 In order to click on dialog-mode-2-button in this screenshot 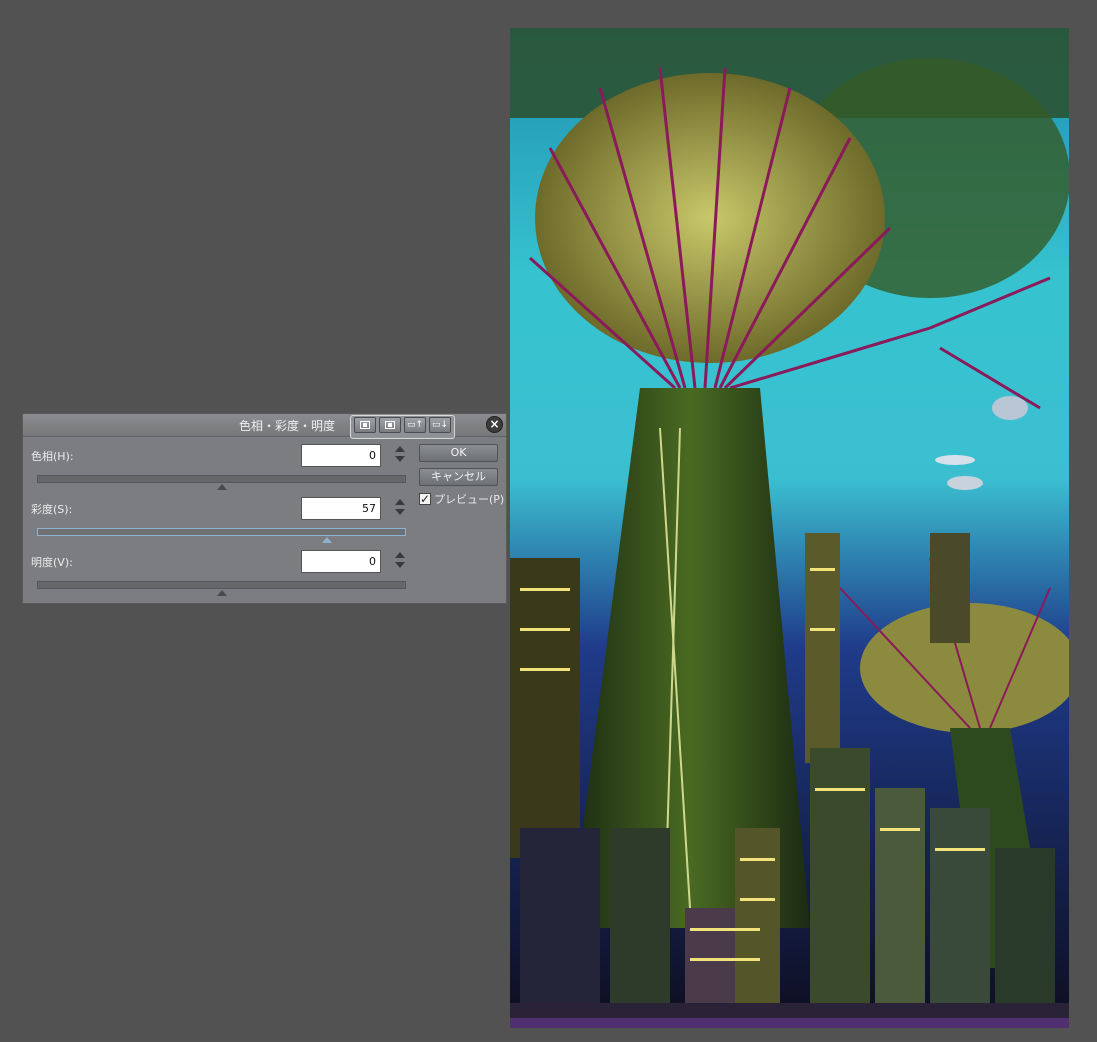, I will do `click(390, 425)`.